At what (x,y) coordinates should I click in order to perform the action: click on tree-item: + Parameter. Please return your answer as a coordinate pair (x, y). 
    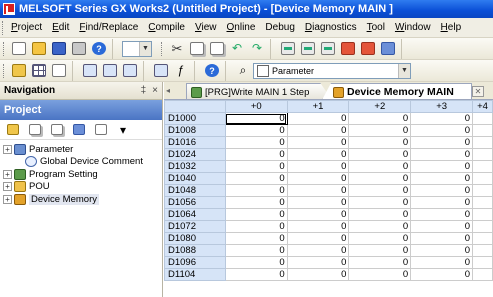
    Looking at the image, I should click on (81, 149).